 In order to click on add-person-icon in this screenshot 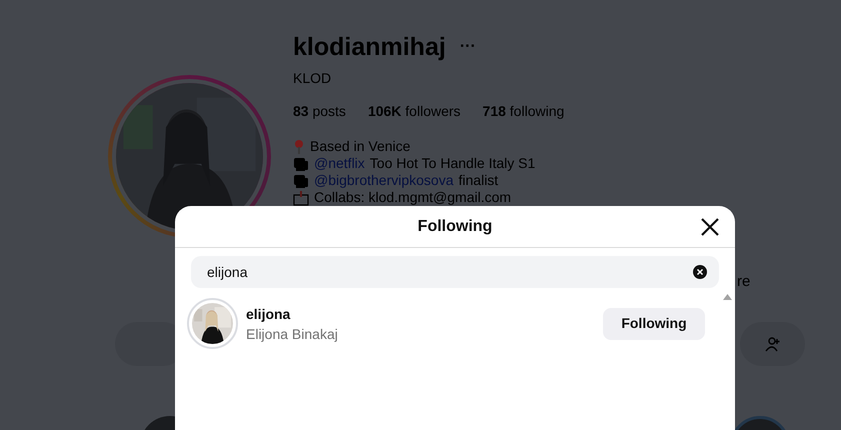, I will do `click(772, 344)`.